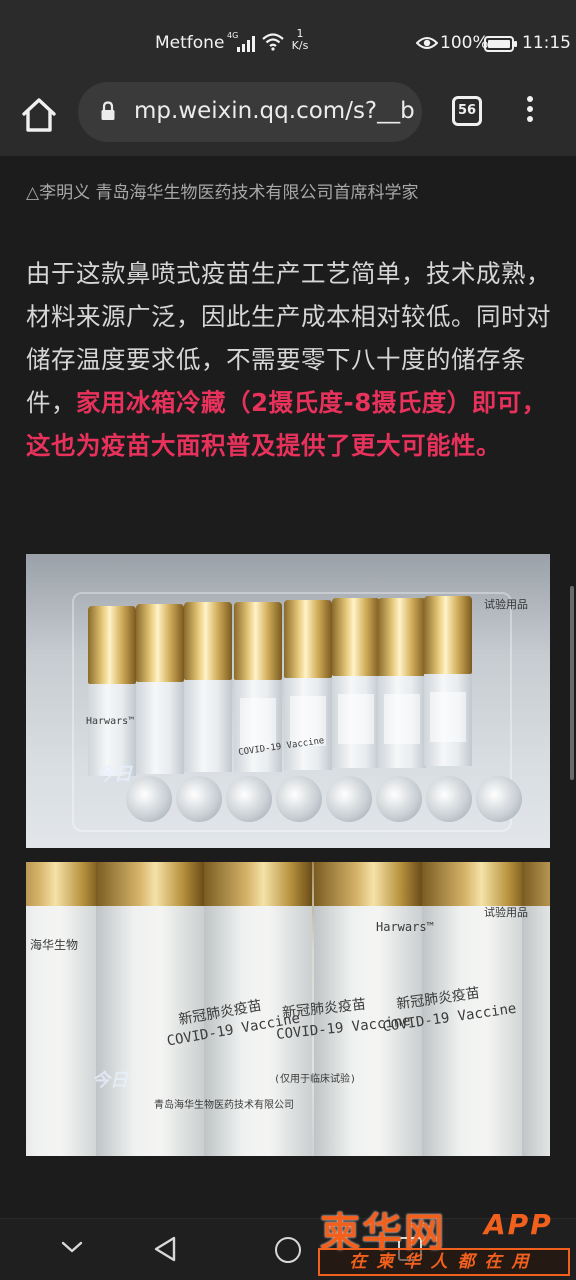 Image resolution: width=576 pixels, height=1280 pixels. Describe the element at coordinates (467, 111) in the screenshot. I see `tab-switcher-button: 56` at that location.